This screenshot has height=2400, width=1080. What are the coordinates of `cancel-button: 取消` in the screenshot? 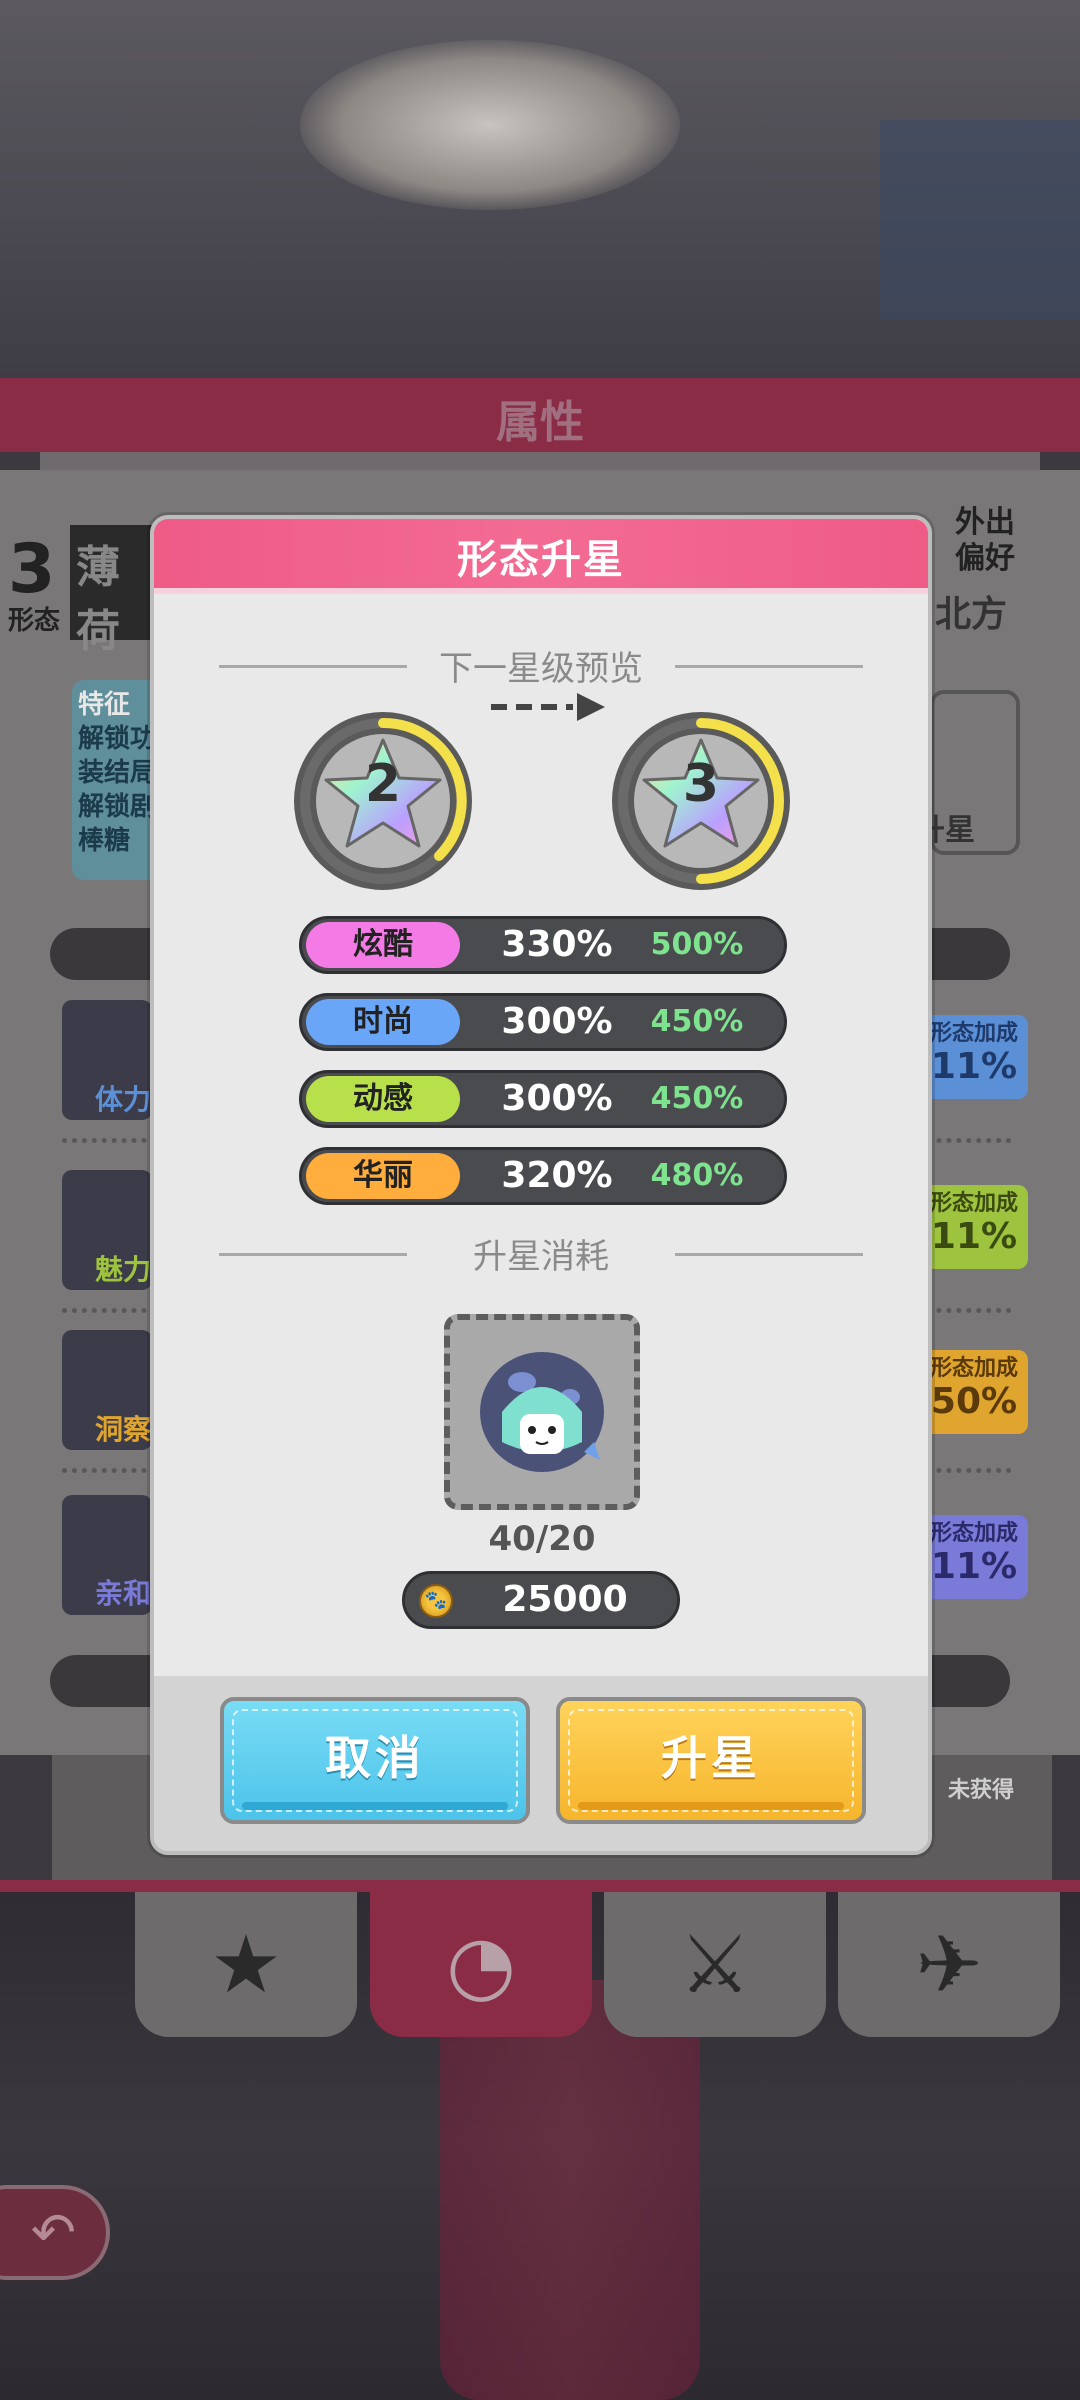 It's located at (375, 1760).